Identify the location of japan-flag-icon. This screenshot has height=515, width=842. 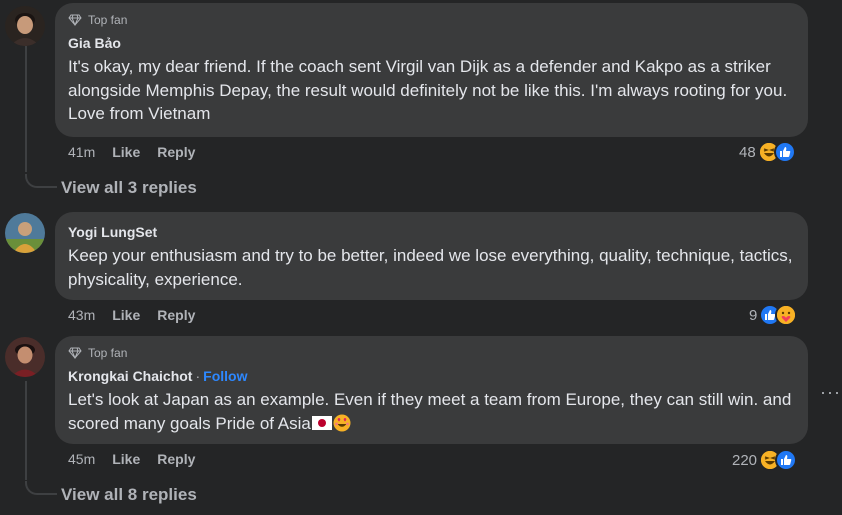
(321, 422).